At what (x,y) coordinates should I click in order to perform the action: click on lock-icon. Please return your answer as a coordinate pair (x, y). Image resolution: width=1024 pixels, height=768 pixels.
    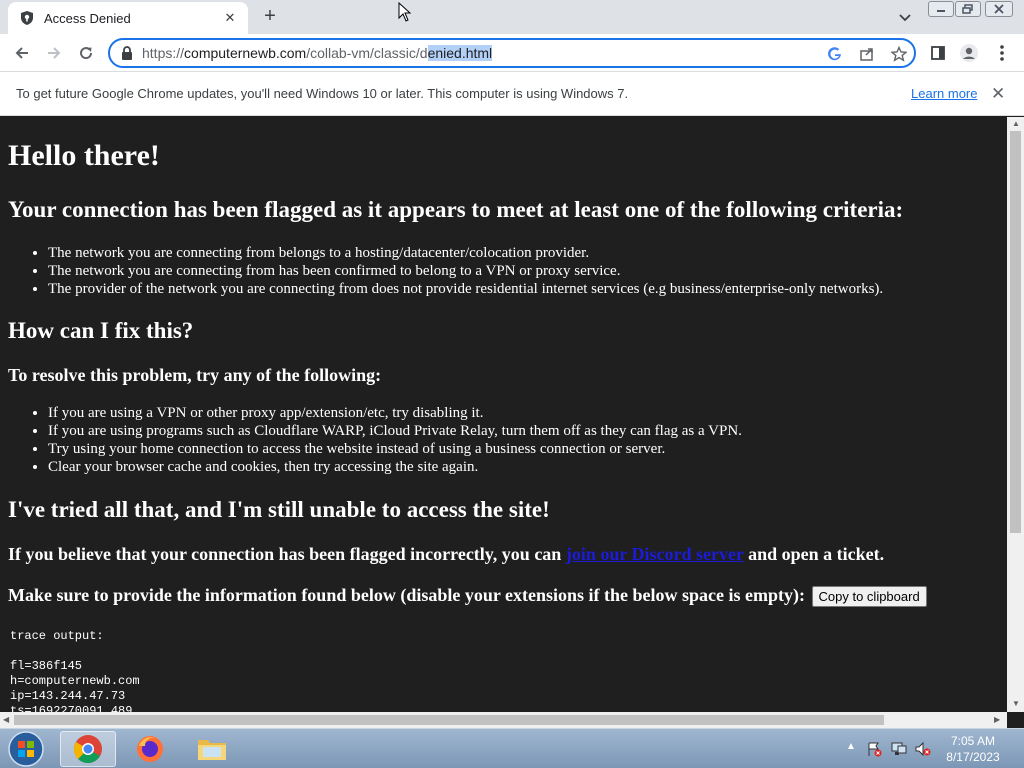
    Looking at the image, I should click on (127, 55).